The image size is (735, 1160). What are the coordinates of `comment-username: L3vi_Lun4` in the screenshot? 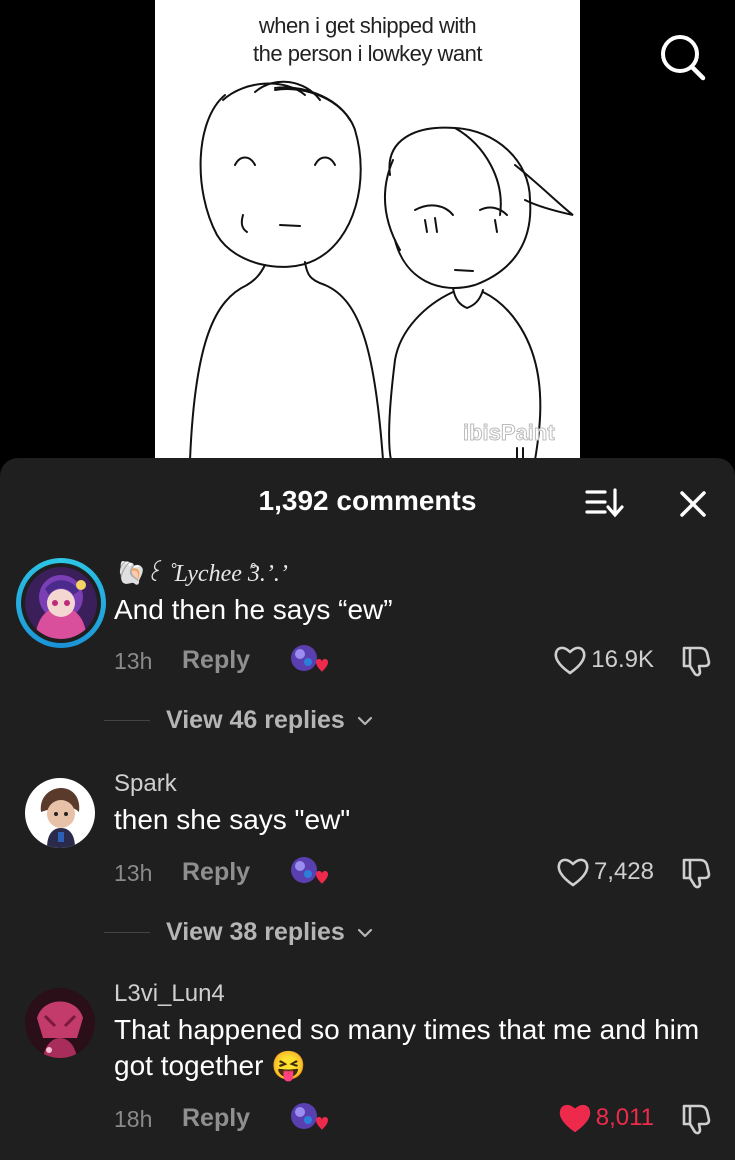 It's located at (169, 994).